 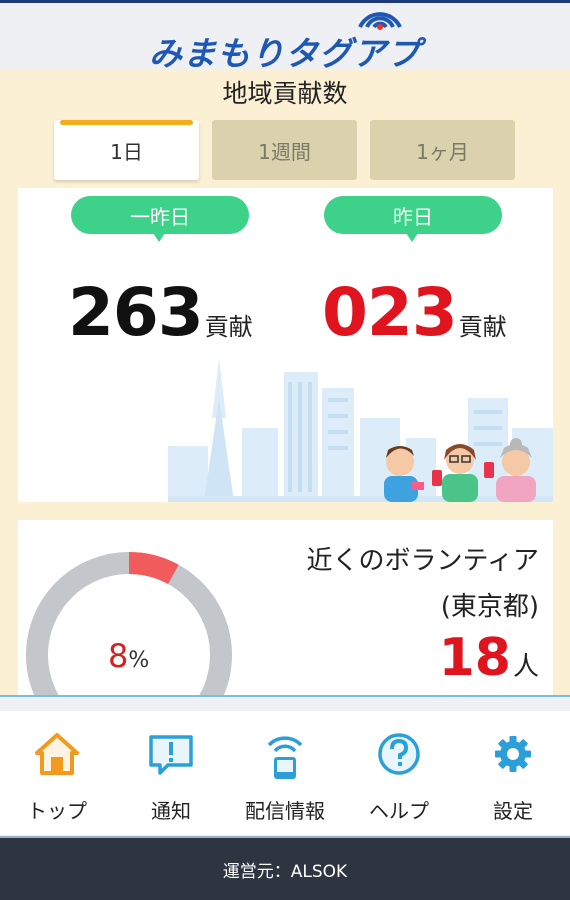 I want to click on tab-1-month: 1ヶ月, so click(x=442, y=150).